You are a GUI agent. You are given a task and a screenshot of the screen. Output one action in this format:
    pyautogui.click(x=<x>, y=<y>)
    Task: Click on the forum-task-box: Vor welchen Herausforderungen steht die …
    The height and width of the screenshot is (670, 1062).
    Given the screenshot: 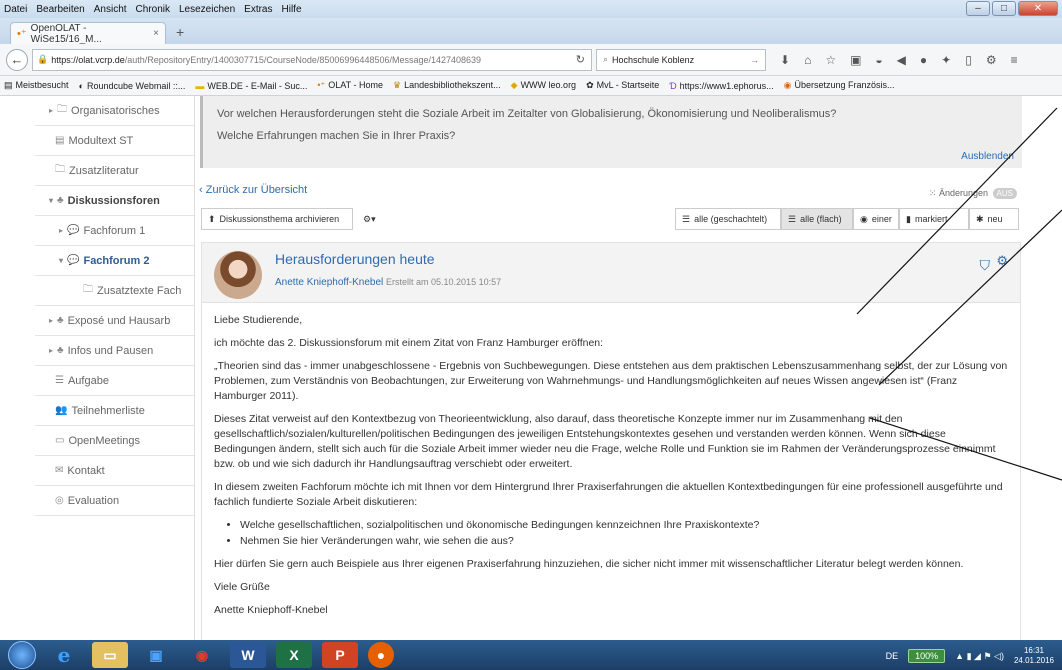 What is the action you would take?
    pyautogui.click(x=611, y=132)
    